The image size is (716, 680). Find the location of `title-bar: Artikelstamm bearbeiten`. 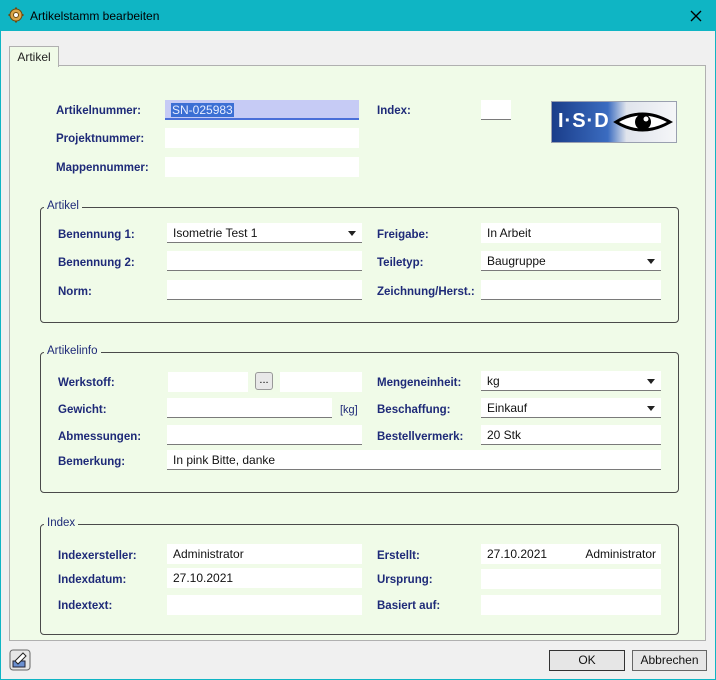

title-bar: Artikelstamm bearbeiten is located at coordinates (358, 15).